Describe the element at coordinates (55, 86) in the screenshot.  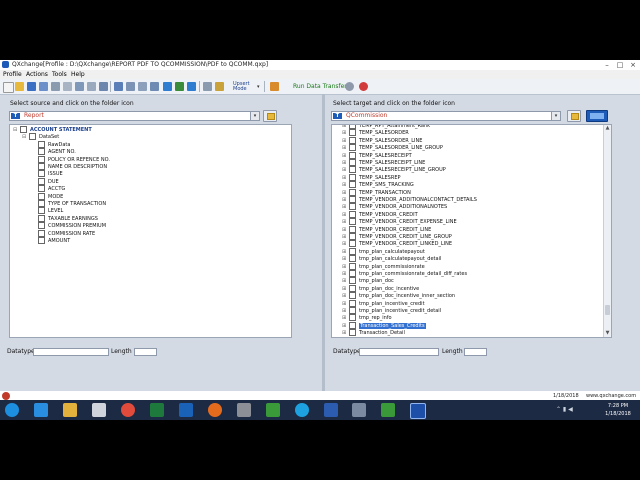
I see `print-icon` at that location.